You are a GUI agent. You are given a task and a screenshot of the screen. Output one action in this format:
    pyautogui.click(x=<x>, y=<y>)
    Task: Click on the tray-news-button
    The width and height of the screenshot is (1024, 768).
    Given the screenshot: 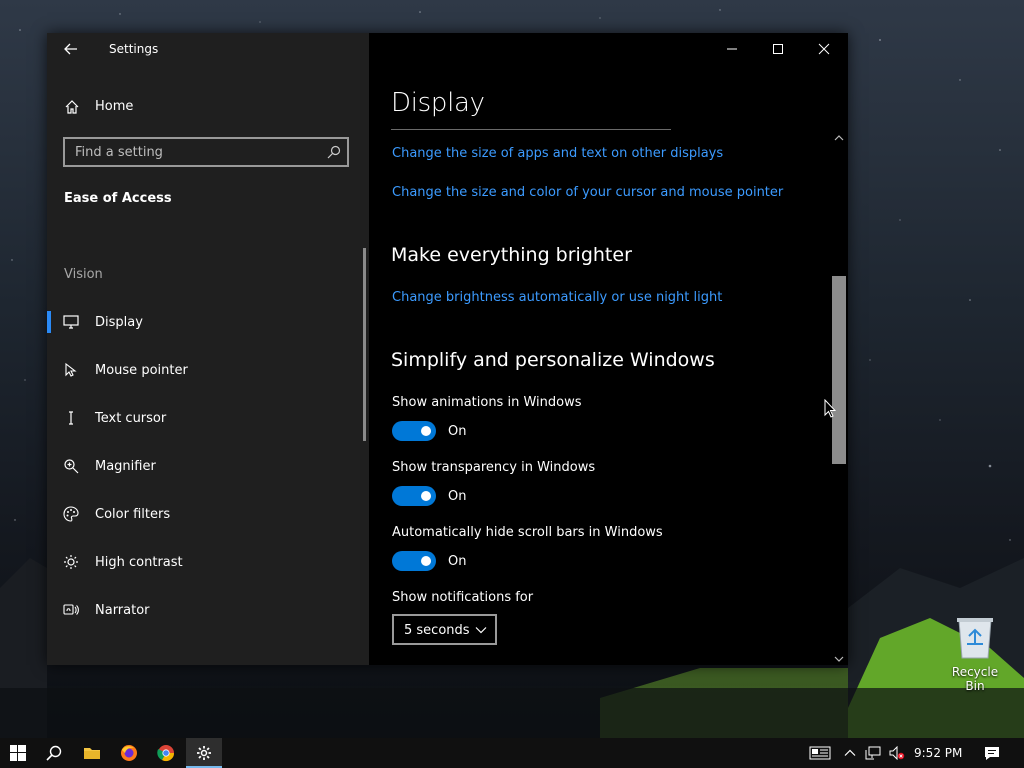 What is the action you would take?
    pyautogui.click(x=820, y=753)
    